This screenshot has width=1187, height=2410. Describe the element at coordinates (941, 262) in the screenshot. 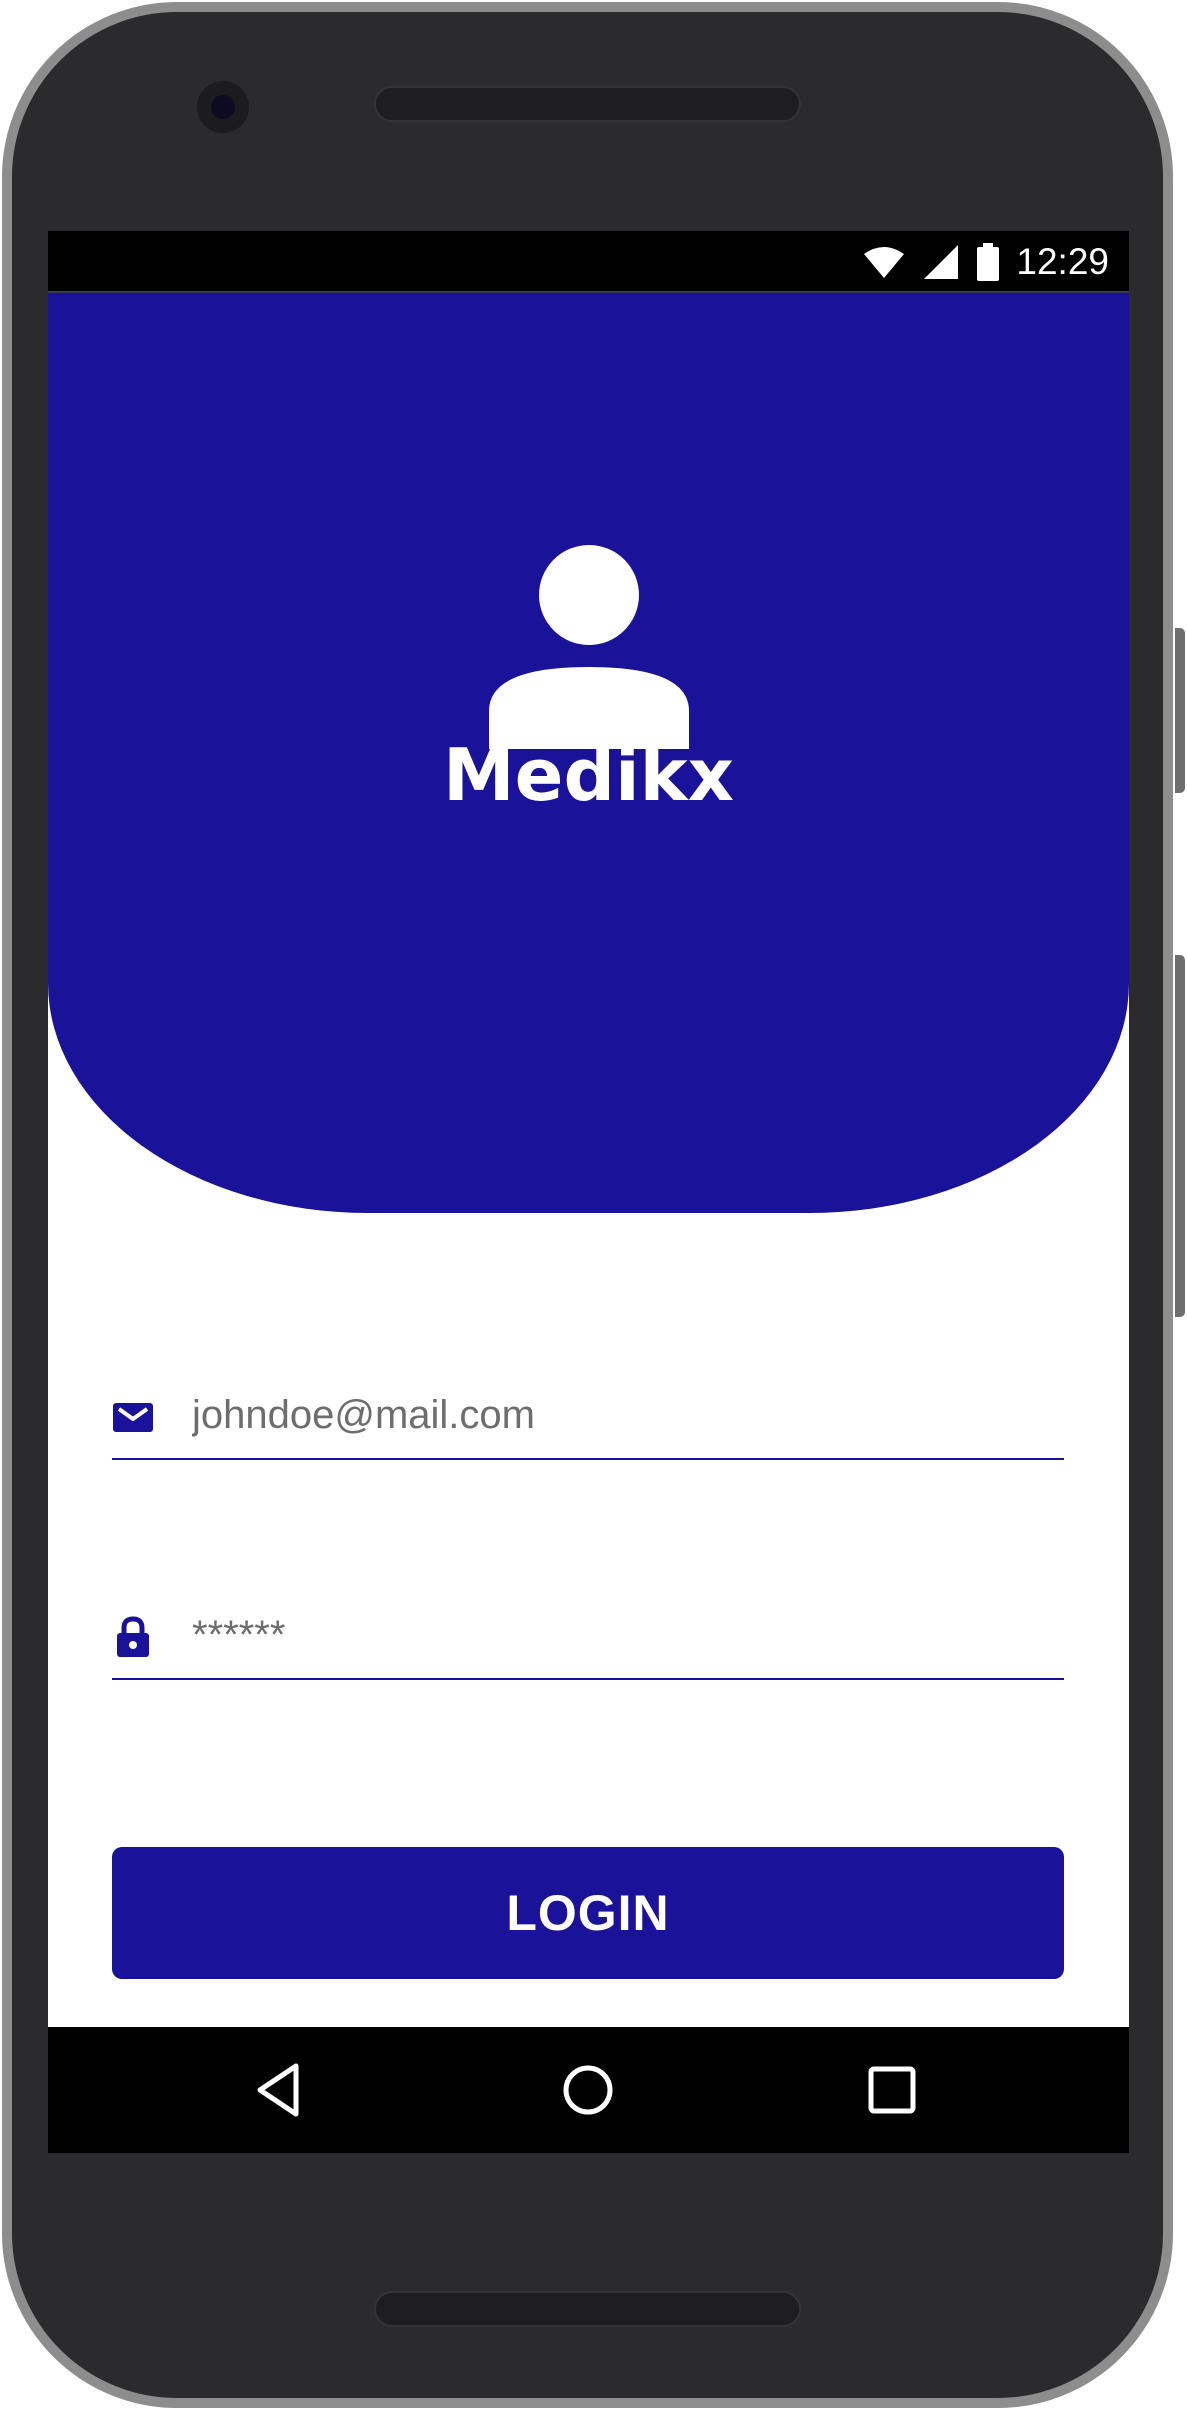

I see `cellular-signal-icon` at that location.